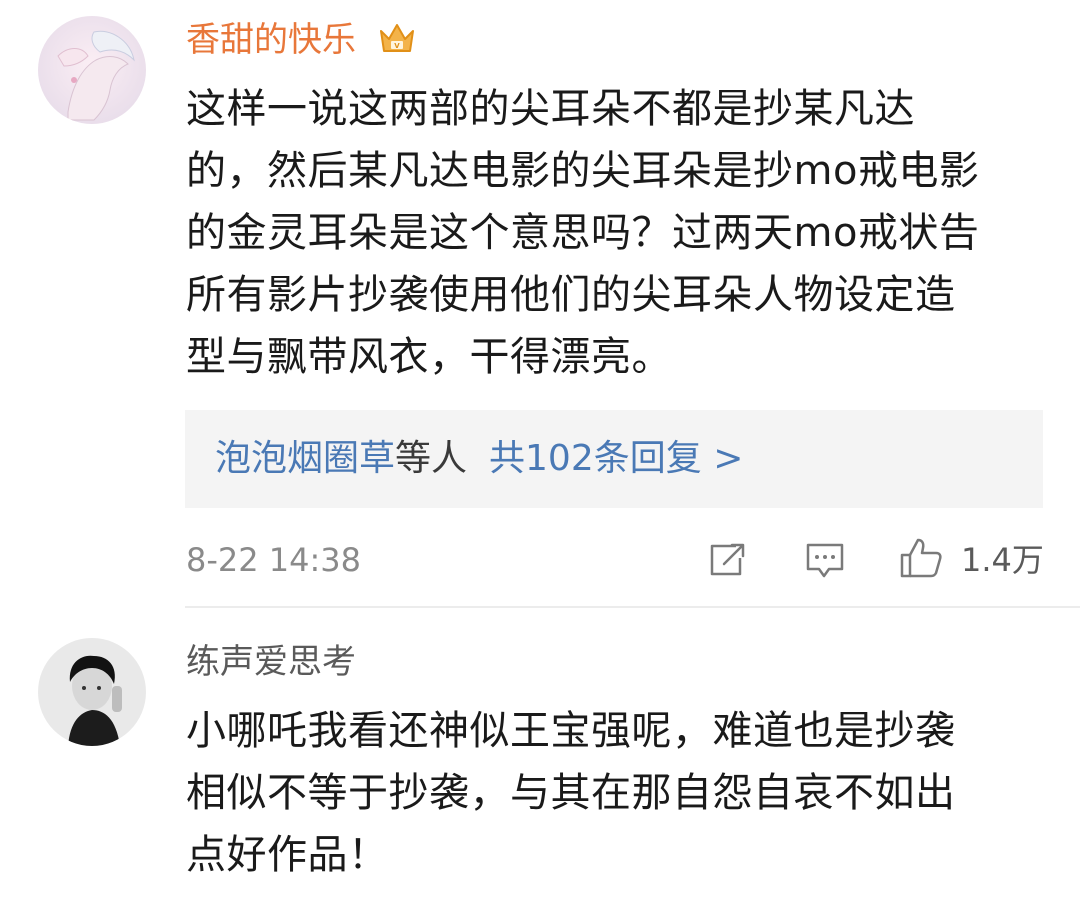  What do you see at coordinates (825, 562) in the screenshot?
I see `comment-icon` at bounding box center [825, 562].